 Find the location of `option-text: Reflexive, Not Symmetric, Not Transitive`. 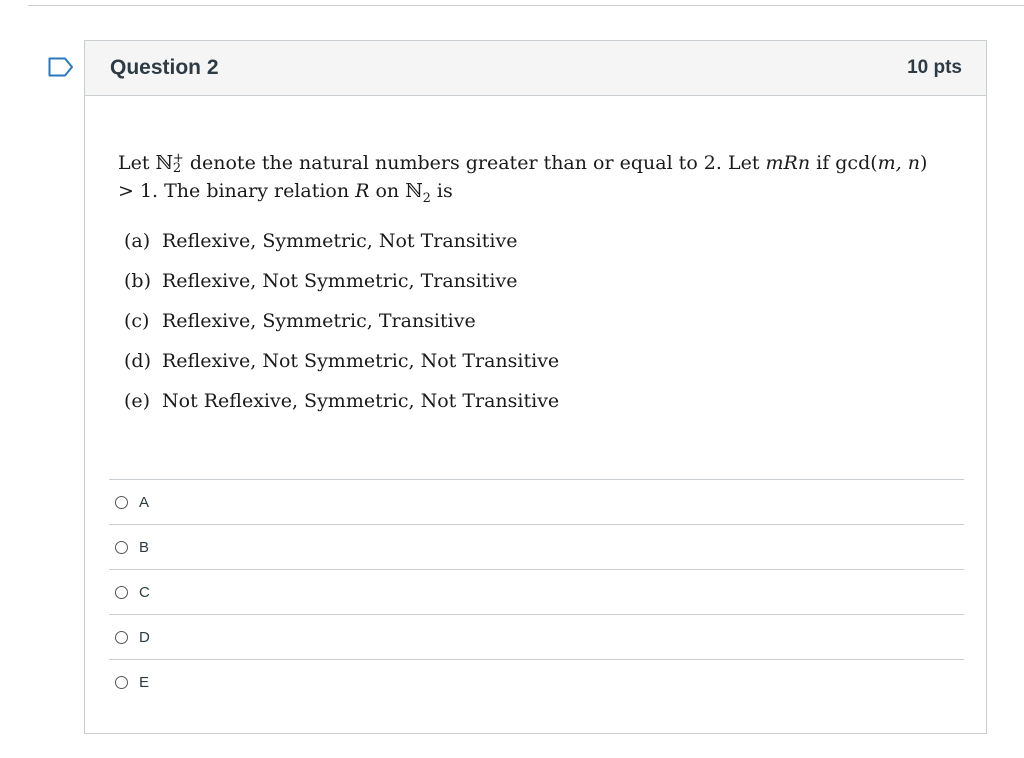

option-text: Reflexive, Not Symmetric, Not Transitive is located at coordinates (361, 360).